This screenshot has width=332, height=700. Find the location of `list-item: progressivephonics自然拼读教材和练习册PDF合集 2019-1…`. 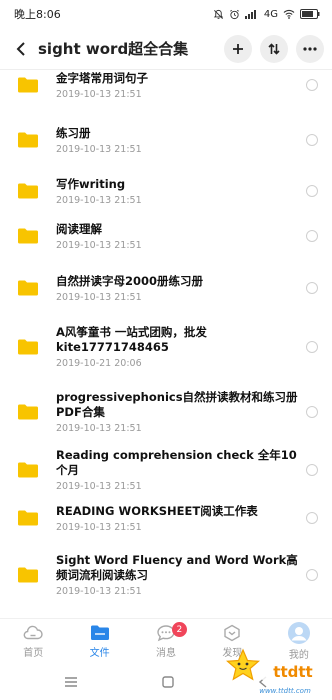

list-item: progressivephonics自然拼读教材和练习册PDF合集 2019-1… is located at coordinates (166, 412).